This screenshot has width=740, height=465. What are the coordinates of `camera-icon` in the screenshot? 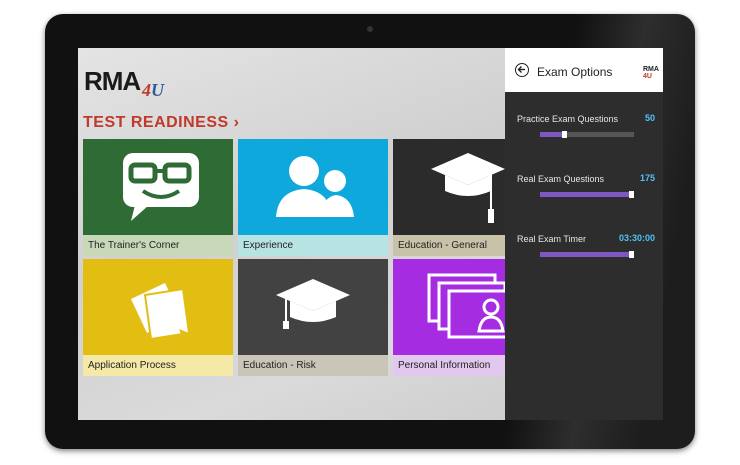 It's located at (370, 29).